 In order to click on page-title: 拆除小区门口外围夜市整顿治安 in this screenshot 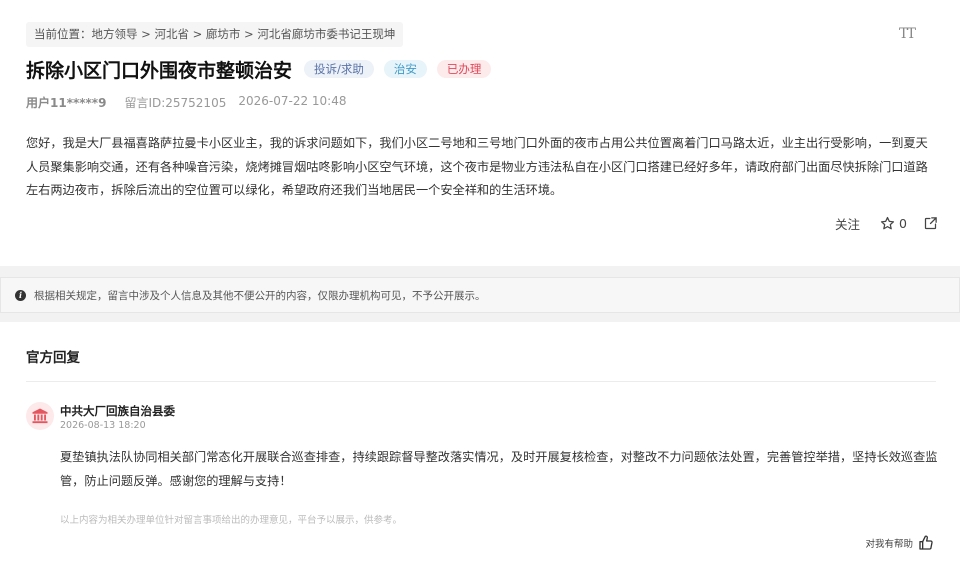, I will do `click(159, 70)`.